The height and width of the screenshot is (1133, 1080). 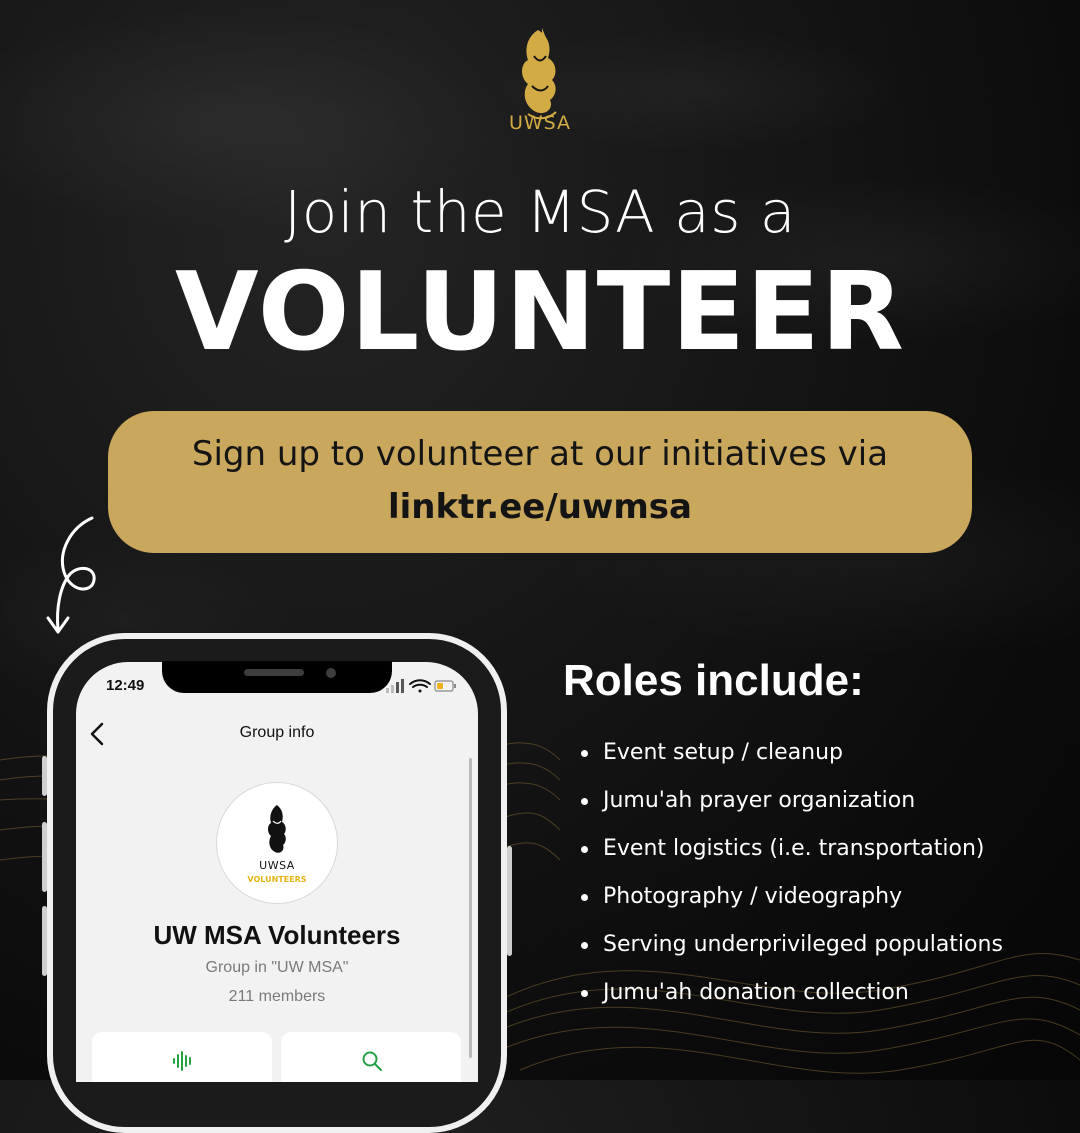 I want to click on role-item: Photography / videography, so click(x=790, y=897).